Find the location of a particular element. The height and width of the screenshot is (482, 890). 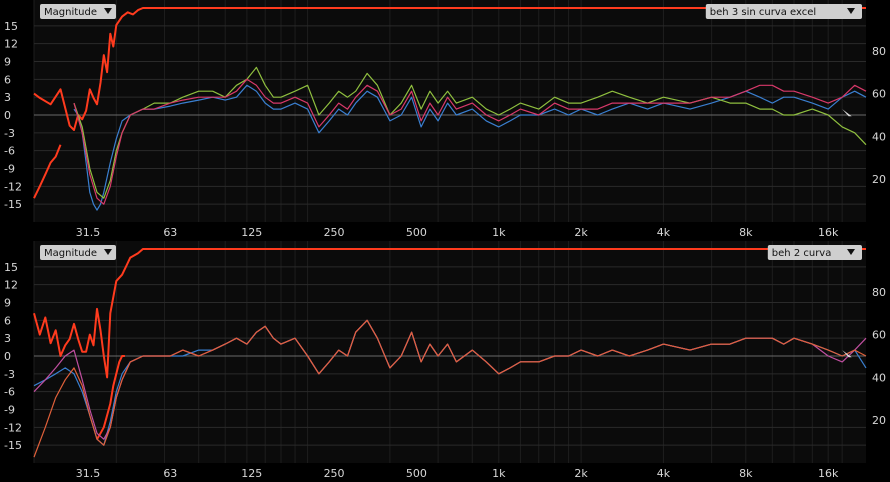

trace-dropdown: beh 2 curva is located at coordinates (814, 252).